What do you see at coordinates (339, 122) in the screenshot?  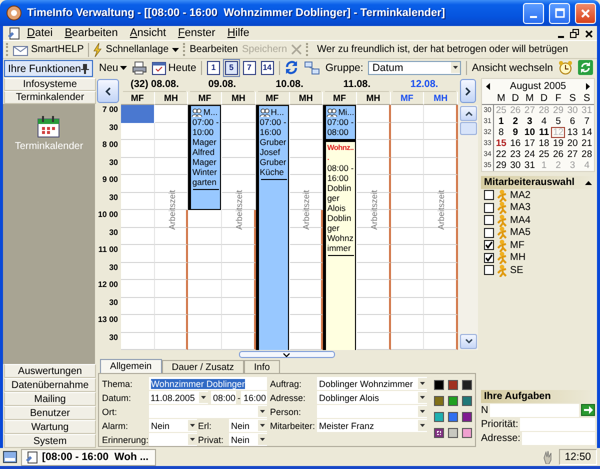 I see `appointment-block: Mi... 07:00 - 08:00` at bounding box center [339, 122].